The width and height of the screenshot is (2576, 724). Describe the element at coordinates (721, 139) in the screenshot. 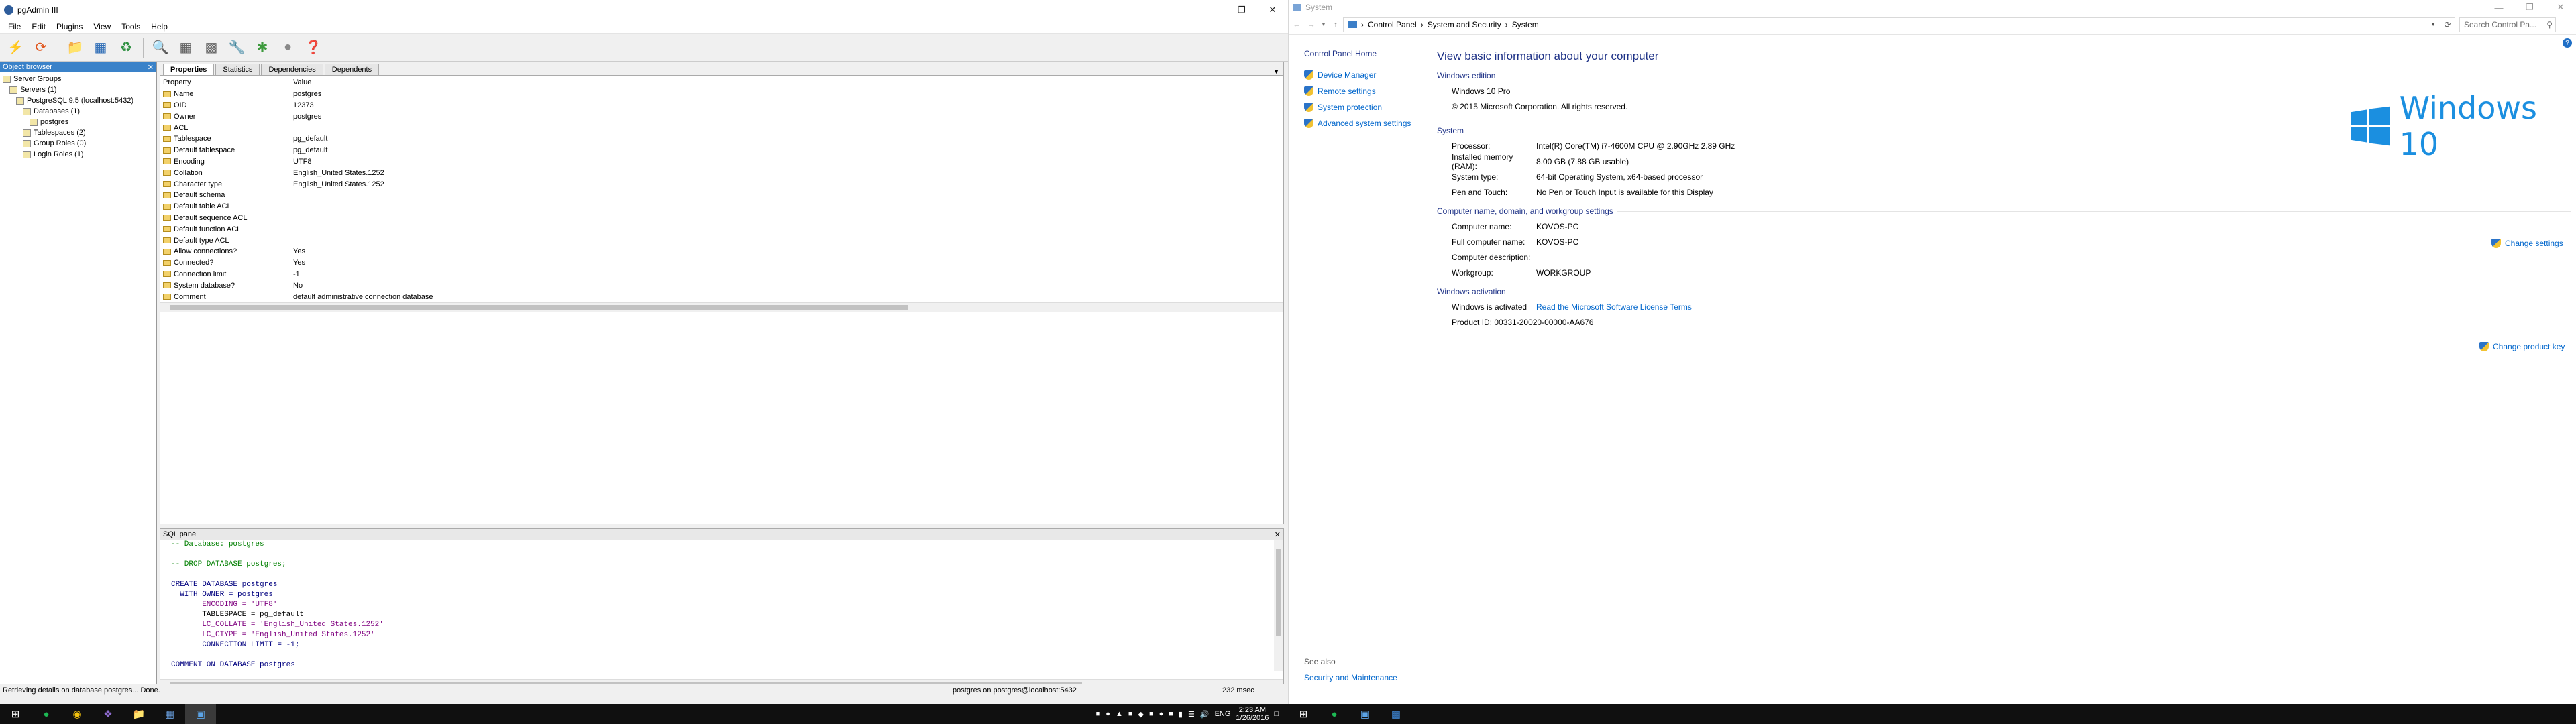

I see `property-row: Tablespace pg_default` at that location.